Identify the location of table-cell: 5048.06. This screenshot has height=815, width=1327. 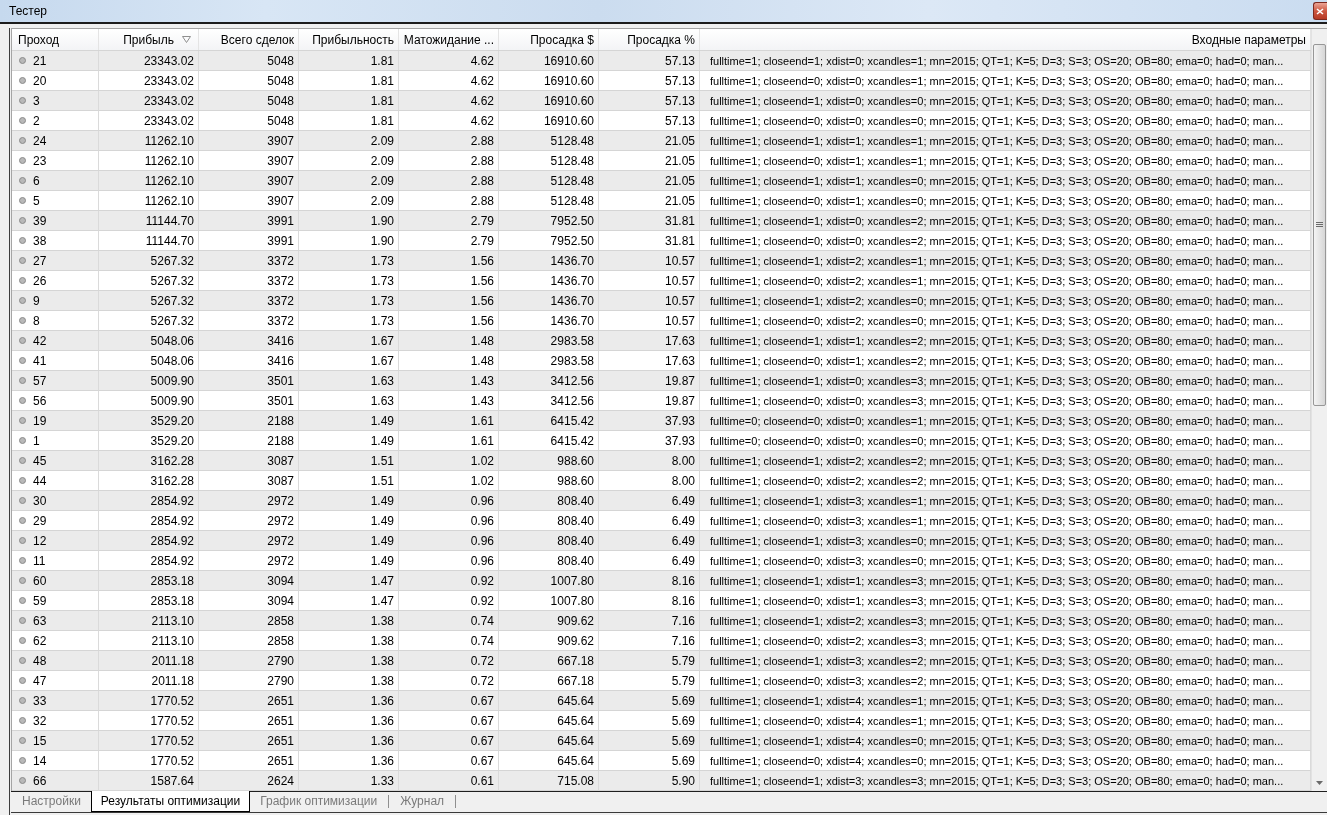
(149, 361).